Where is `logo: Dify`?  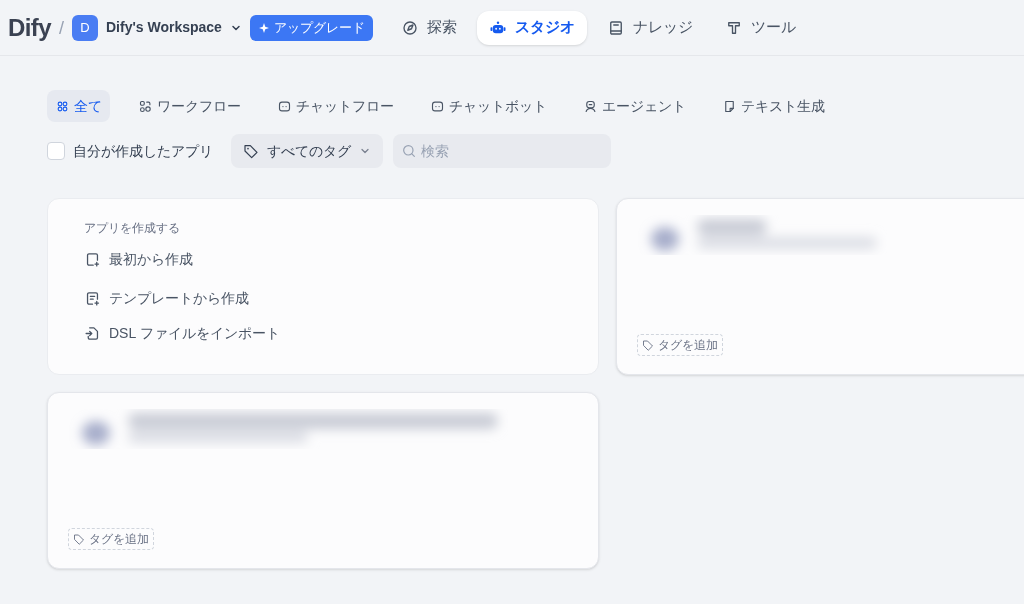 logo: Dify is located at coordinates (29, 27).